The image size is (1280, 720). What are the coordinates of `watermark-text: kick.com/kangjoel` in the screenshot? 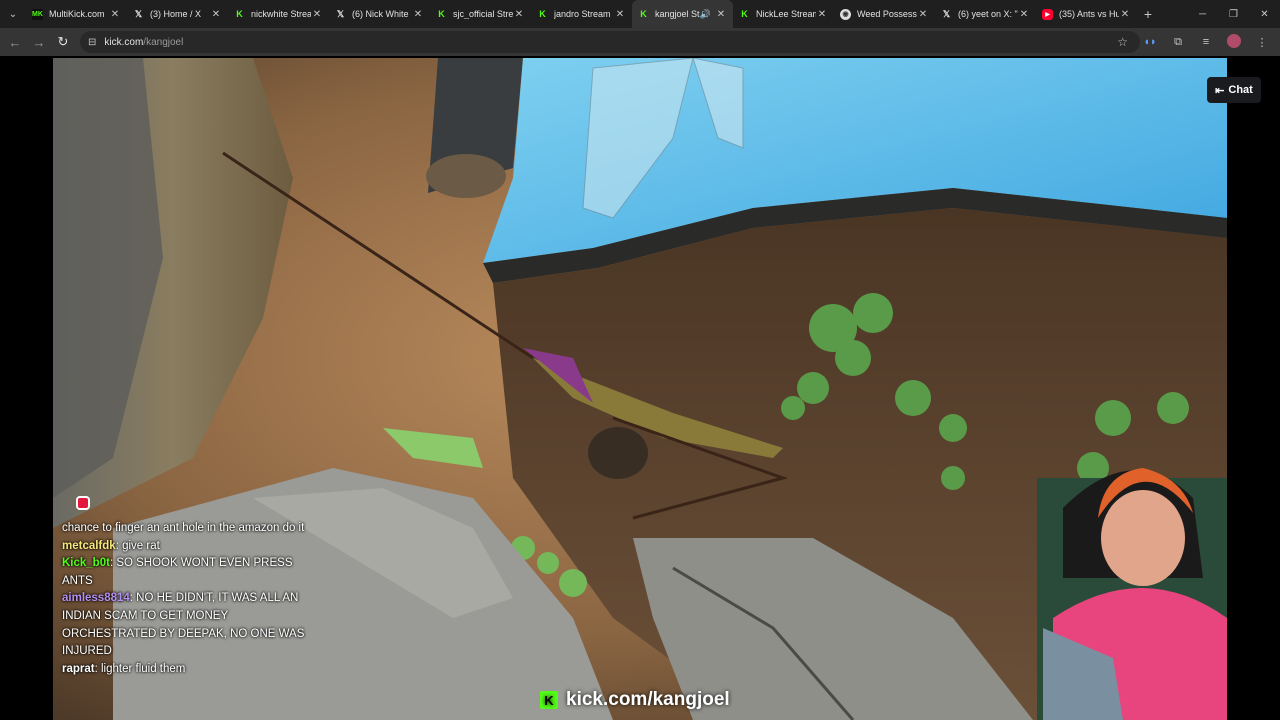 It's located at (648, 699).